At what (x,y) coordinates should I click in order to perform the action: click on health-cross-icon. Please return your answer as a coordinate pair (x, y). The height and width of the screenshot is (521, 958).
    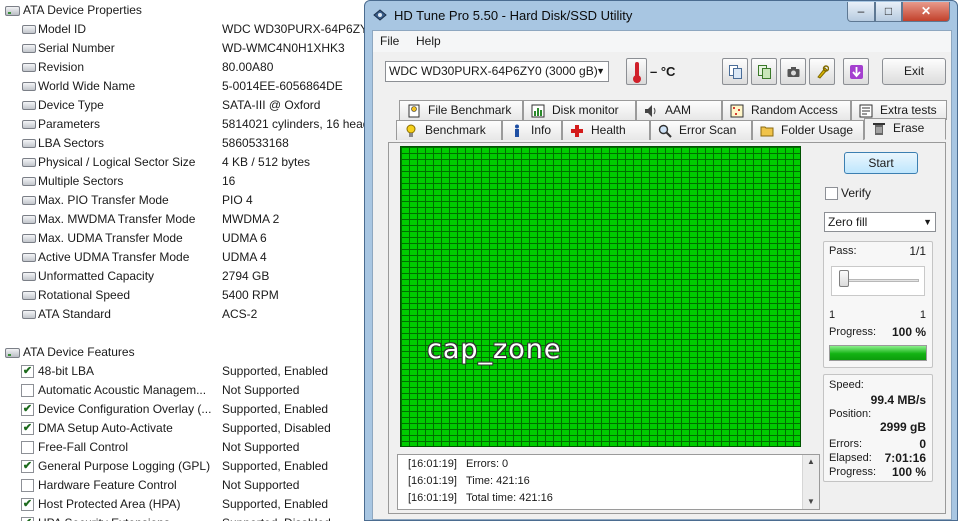
    Looking at the image, I should click on (577, 131).